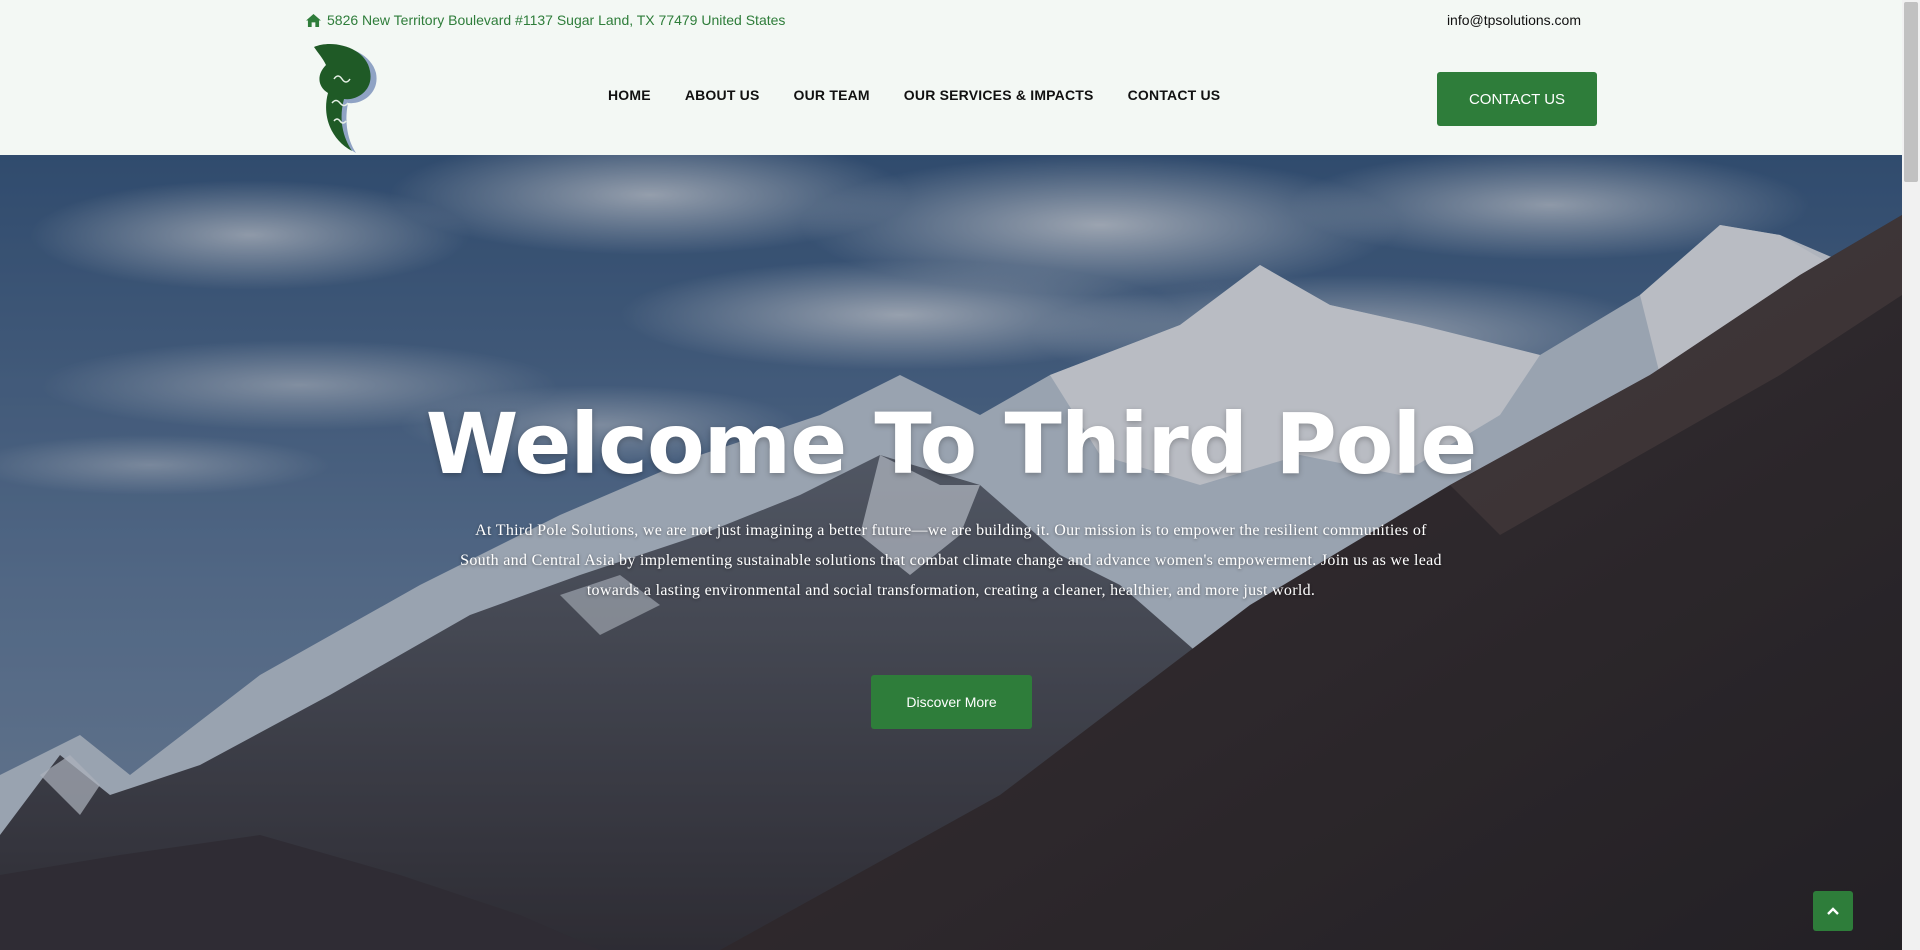 The image size is (1920, 950). I want to click on back-to-top-button, so click(1833, 911).